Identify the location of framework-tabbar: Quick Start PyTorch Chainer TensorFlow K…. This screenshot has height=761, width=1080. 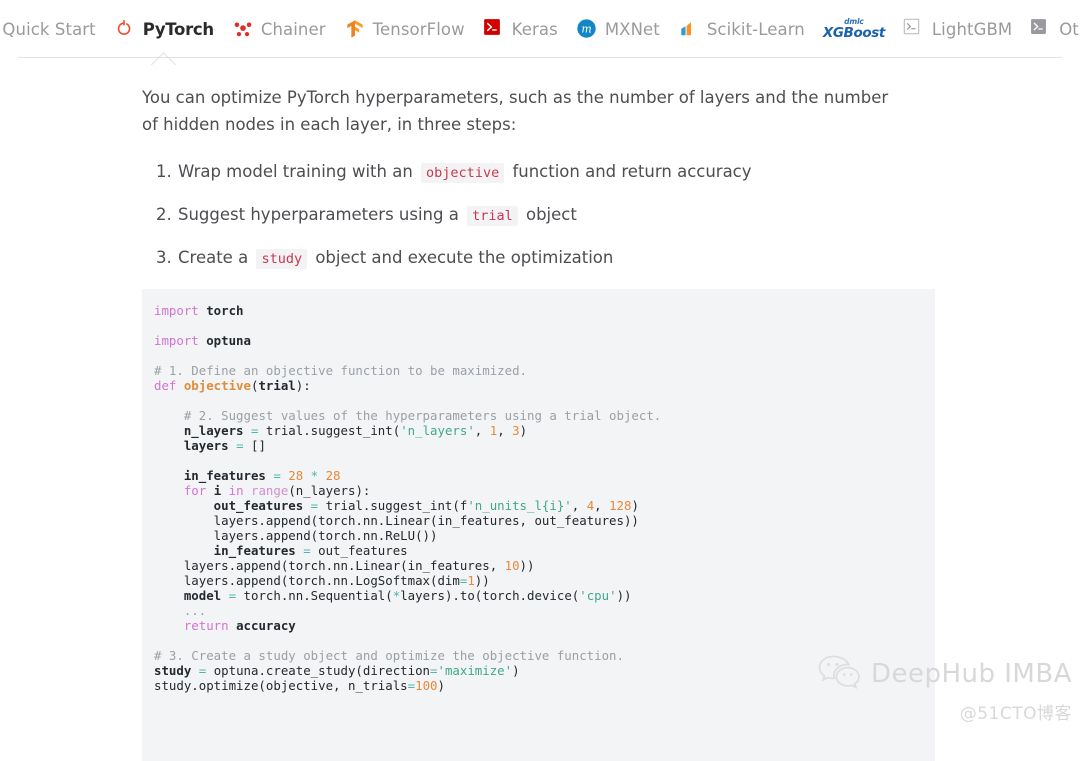
(540, 29).